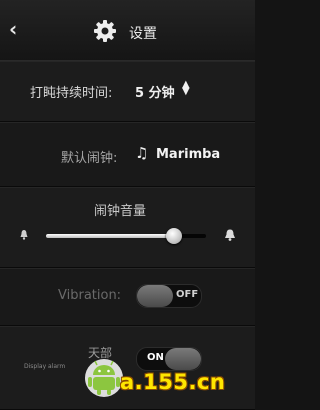 The height and width of the screenshot is (410, 320). Describe the element at coordinates (174, 236) in the screenshot. I see `volume-slider-handle` at that location.